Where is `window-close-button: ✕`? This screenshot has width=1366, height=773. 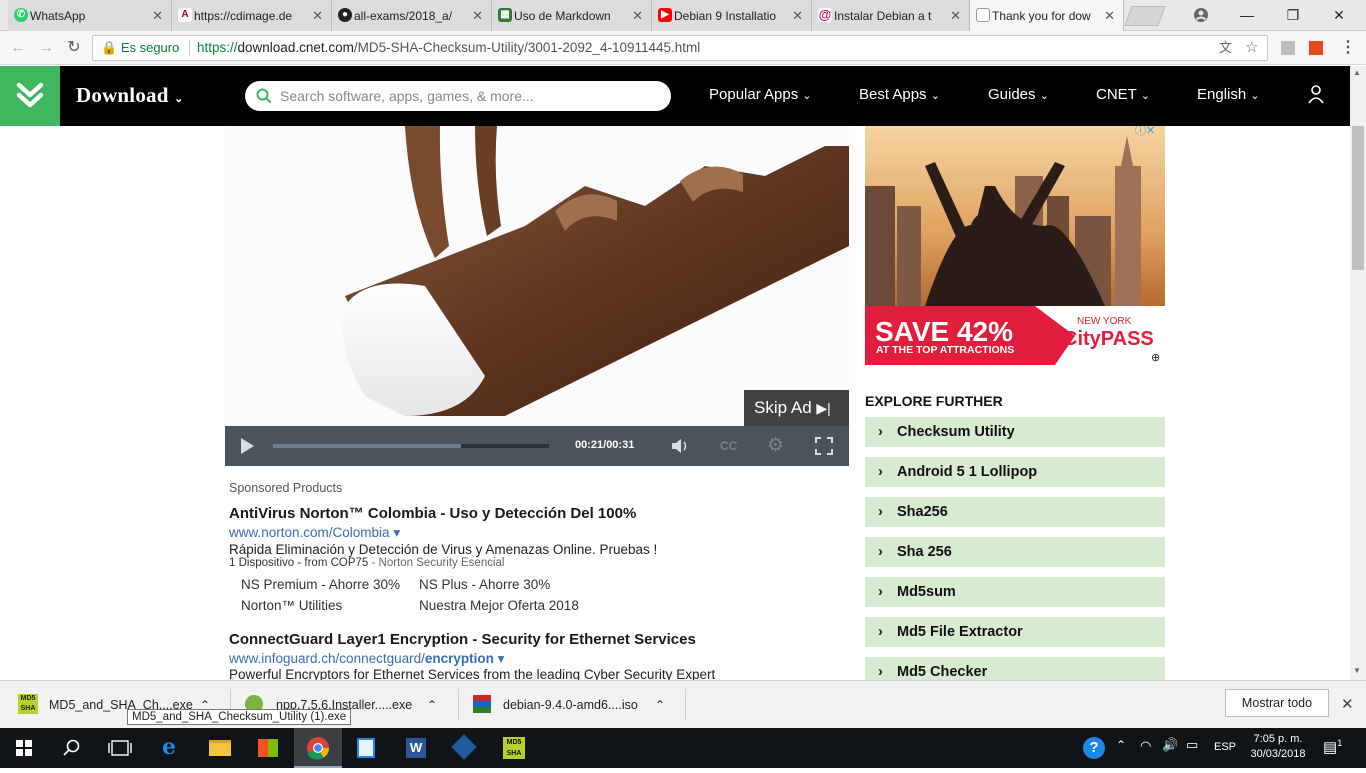
window-close-button: ✕ is located at coordinates (1339, 15).